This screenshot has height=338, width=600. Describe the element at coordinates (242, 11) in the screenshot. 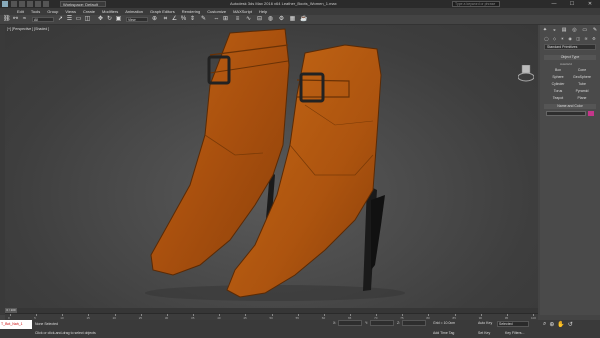

I see `menu-maxscript: MAXScript` at that location.